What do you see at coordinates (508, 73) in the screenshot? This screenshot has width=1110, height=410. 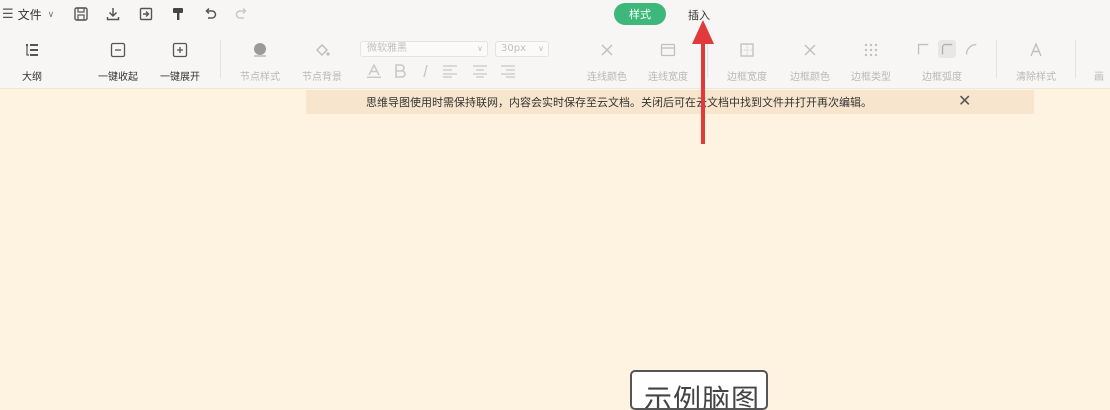 I see `align-right-icon` at bounding box center [508, 73].